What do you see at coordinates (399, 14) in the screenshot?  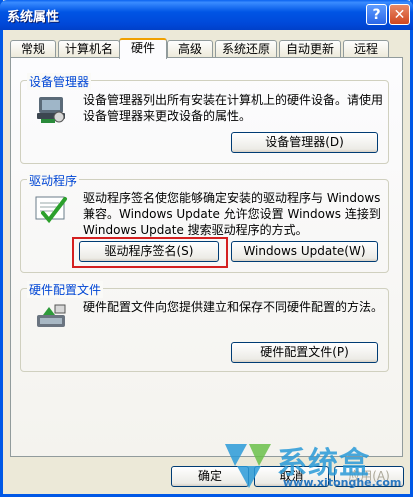 I see `close-button: ✕` at bounding box center [399, 14].